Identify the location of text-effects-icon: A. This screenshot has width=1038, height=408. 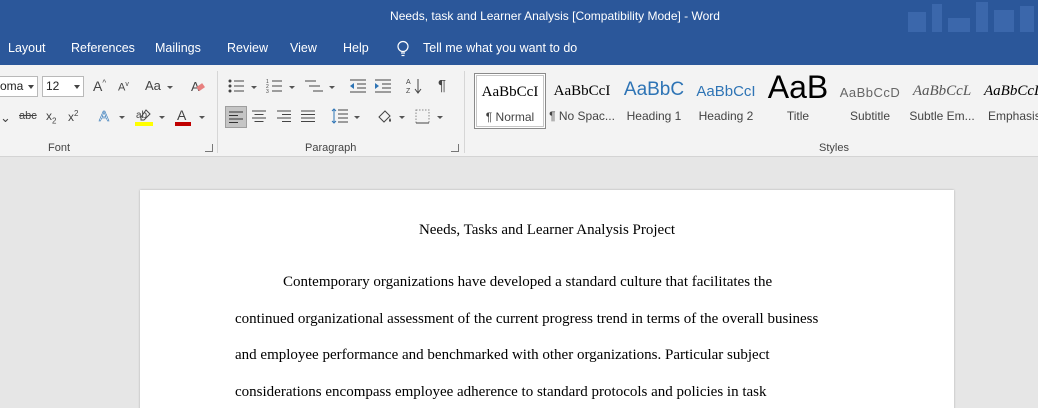
(104, 117).